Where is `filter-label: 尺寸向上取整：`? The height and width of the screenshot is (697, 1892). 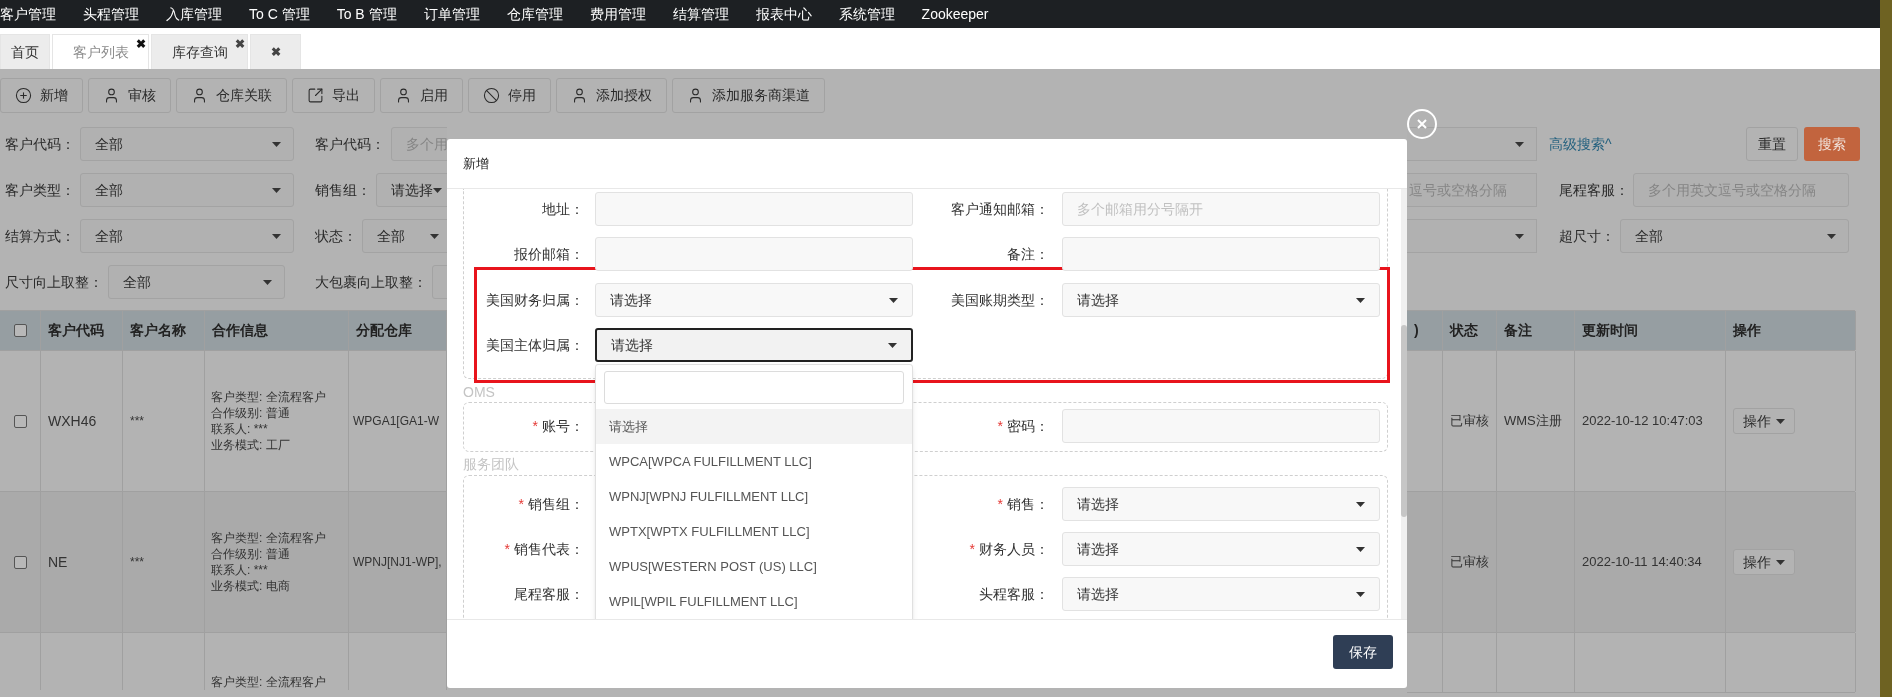 filter-label: 尺寸向上取整： is located at coordinates (54, 282).